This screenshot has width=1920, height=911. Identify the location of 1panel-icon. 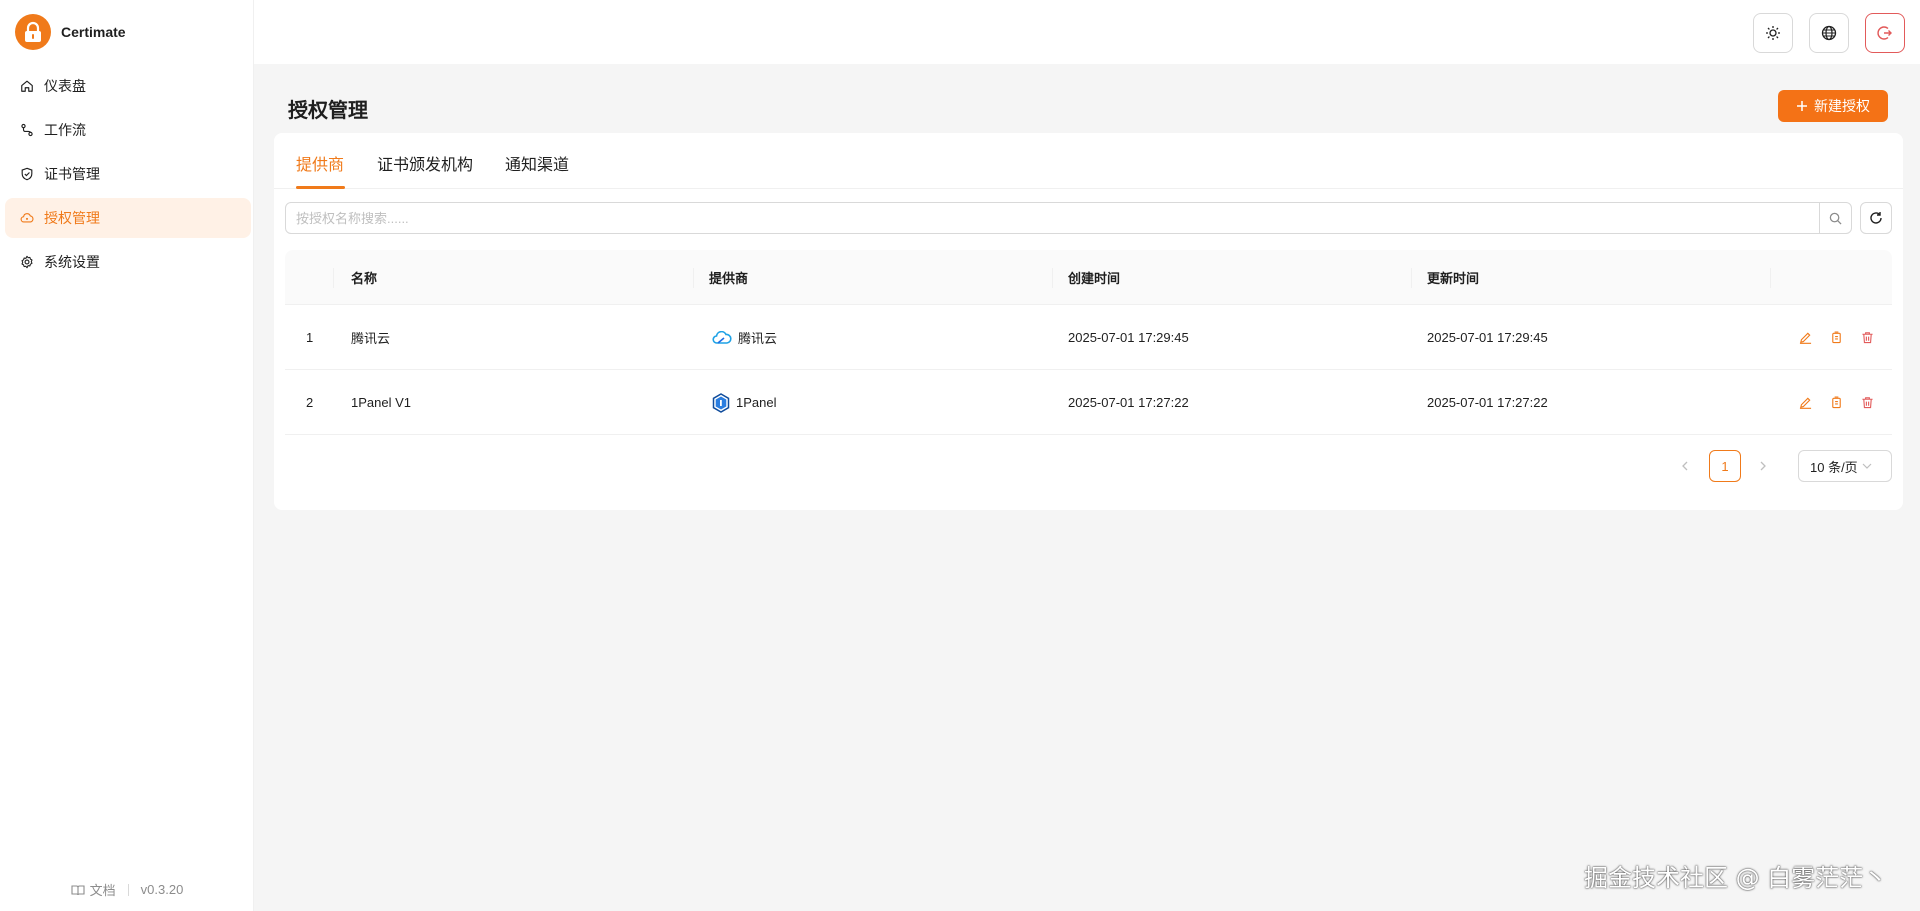
(721, 402).